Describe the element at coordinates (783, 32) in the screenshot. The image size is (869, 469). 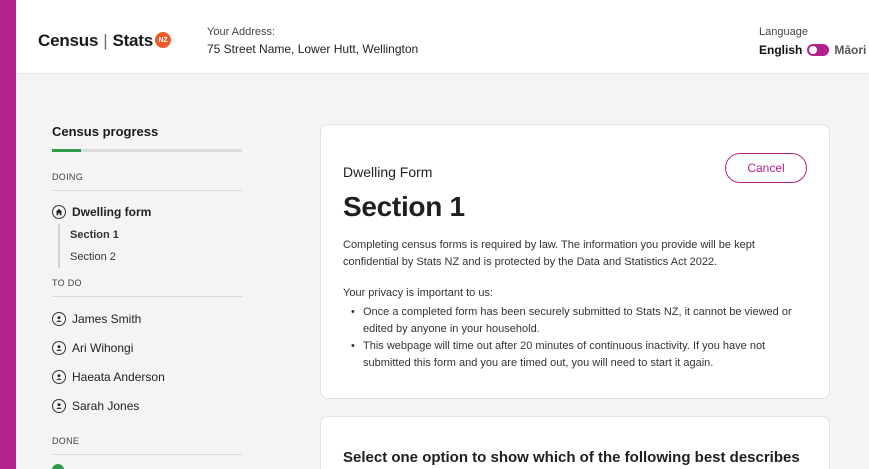
I see `language-label: Language` at that location.